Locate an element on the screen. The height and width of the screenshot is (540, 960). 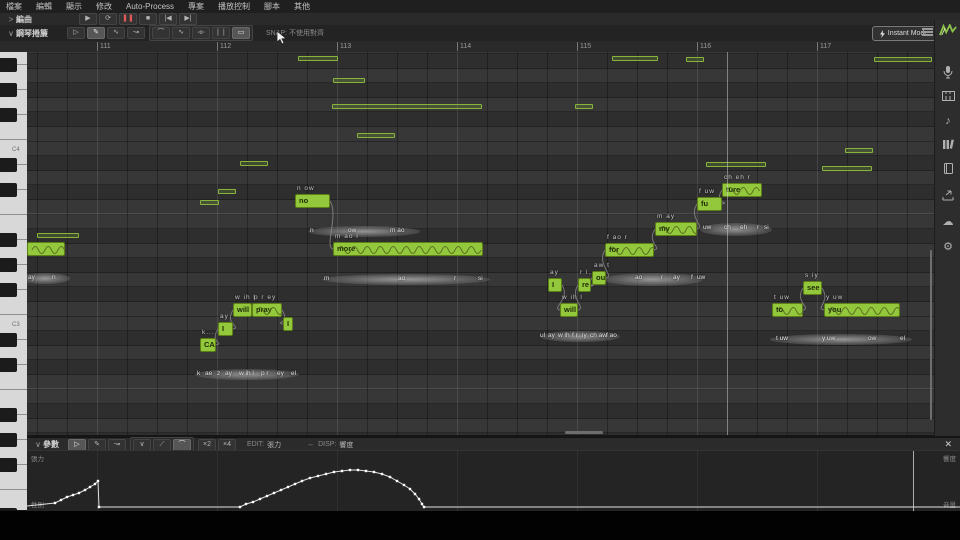
menu-item-腳本: 腳本 is located at coordinates (272, 6).